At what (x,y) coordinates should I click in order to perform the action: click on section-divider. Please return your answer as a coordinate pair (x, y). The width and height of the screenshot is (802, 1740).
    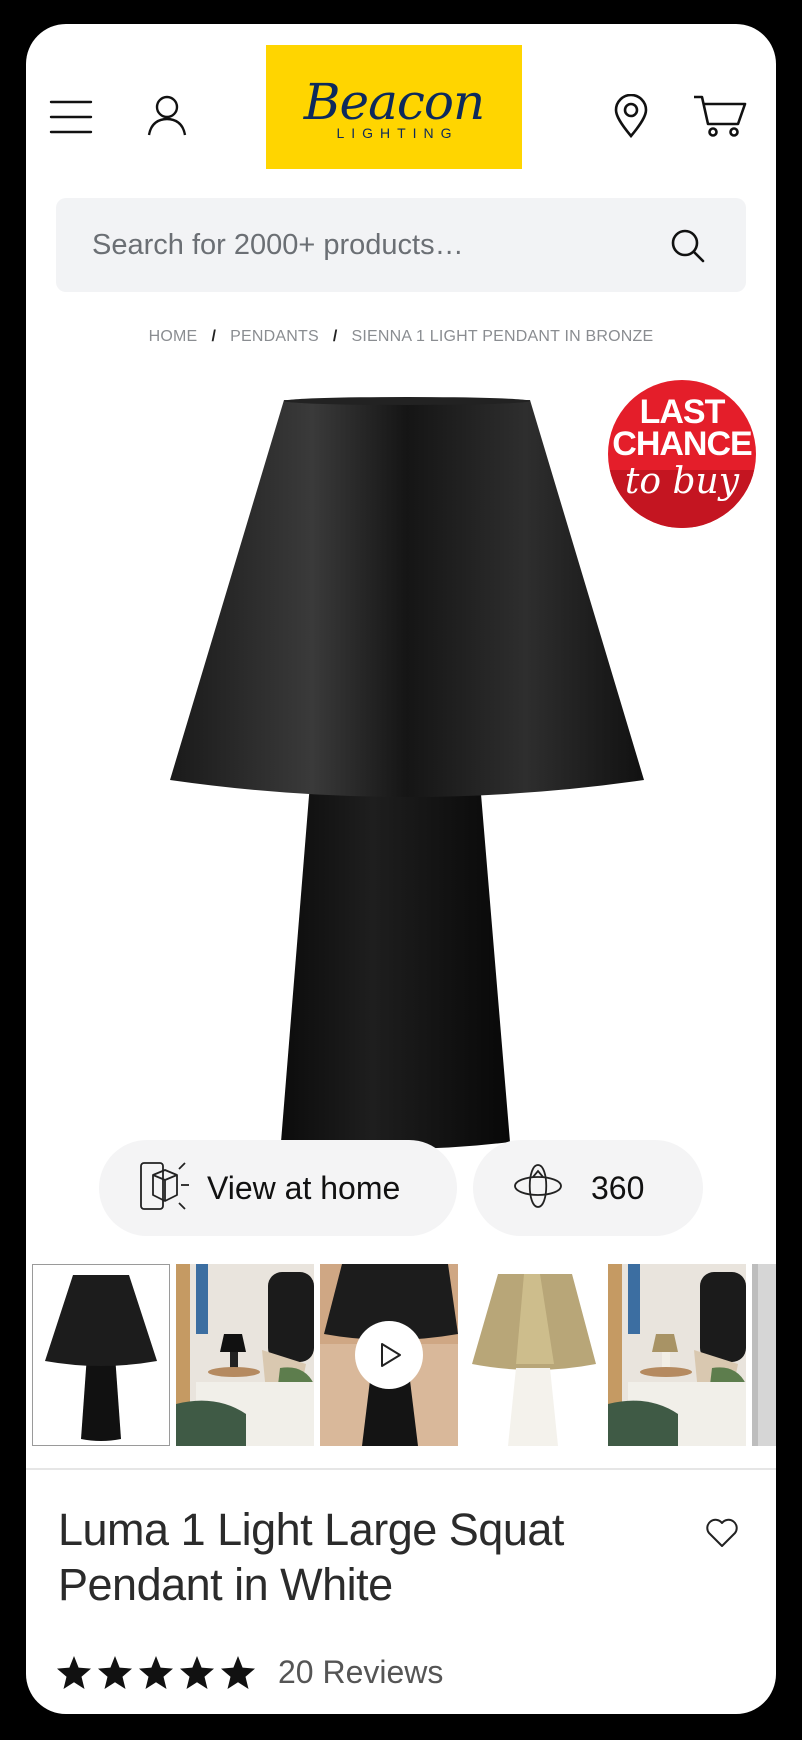
    Looking at the image, I should click on (401, 1469).